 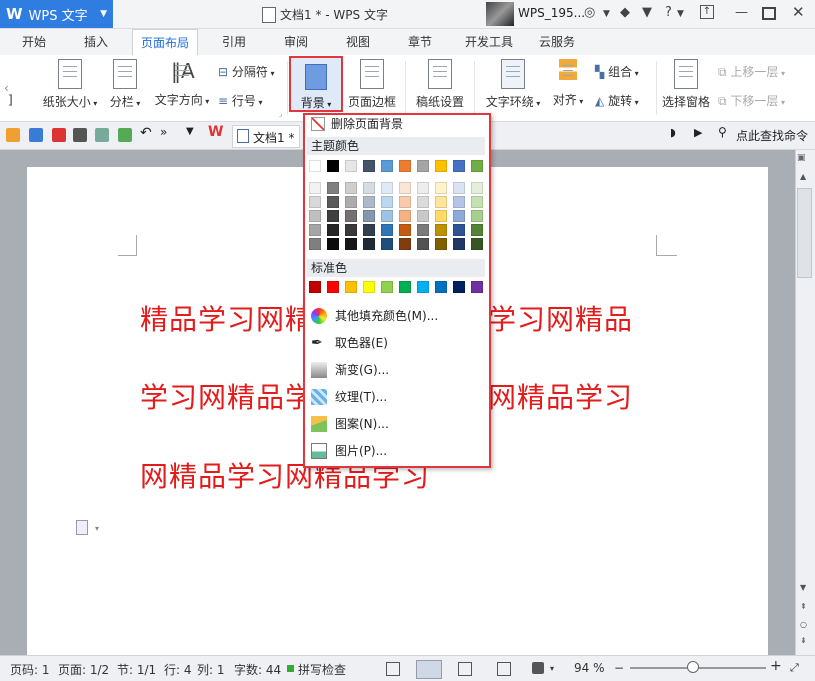 I want to click on track-icon: ▶, so click(x=701, y=133).